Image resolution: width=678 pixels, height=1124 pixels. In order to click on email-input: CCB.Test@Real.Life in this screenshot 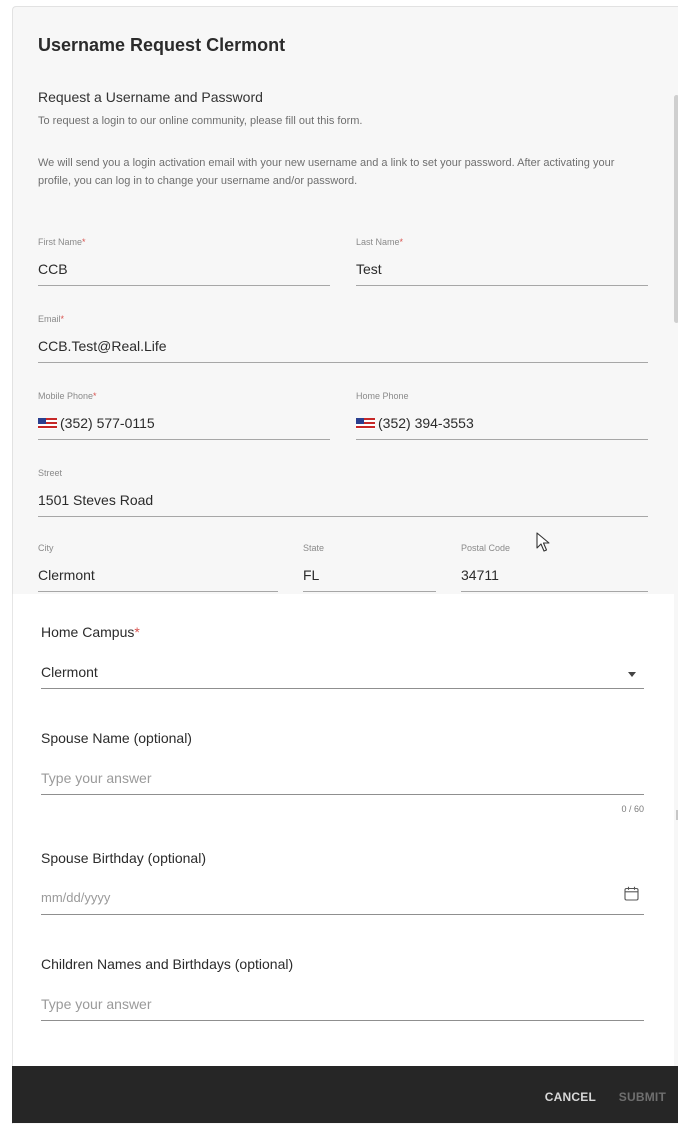, I will do `click(102, 346)`.